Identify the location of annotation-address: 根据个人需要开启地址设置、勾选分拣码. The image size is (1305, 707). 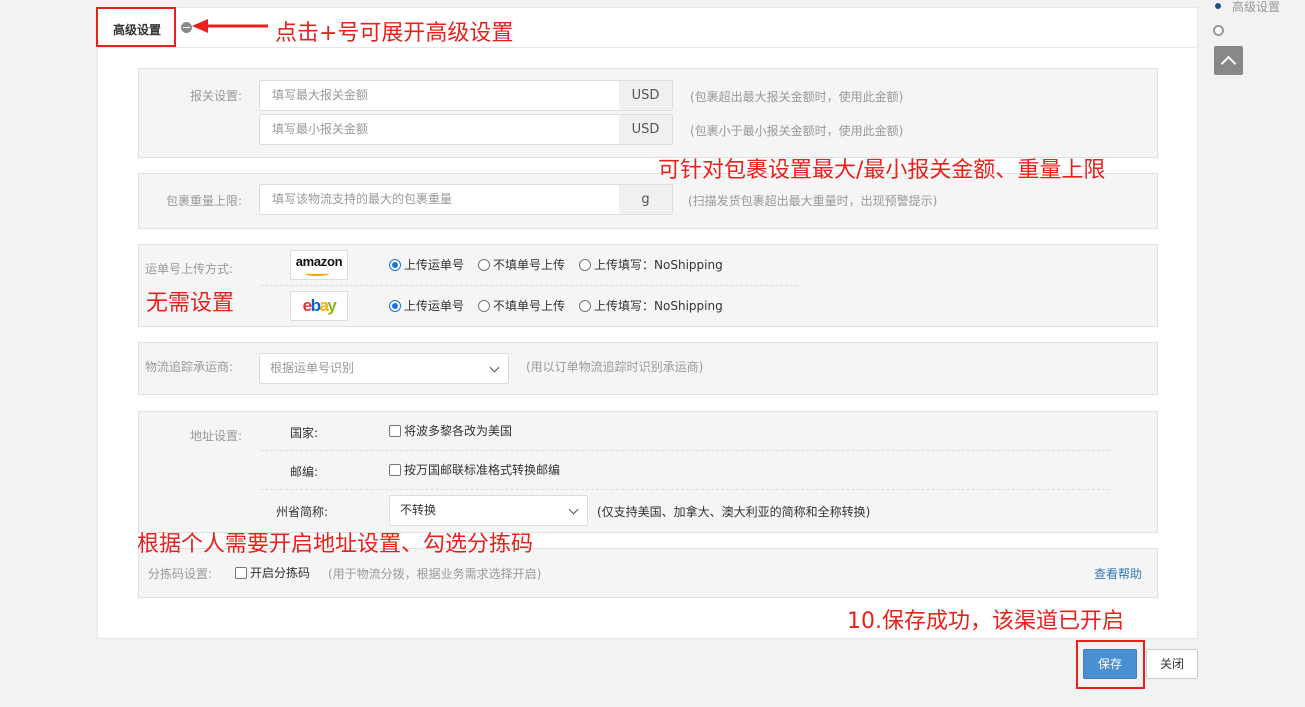
(335, 544).